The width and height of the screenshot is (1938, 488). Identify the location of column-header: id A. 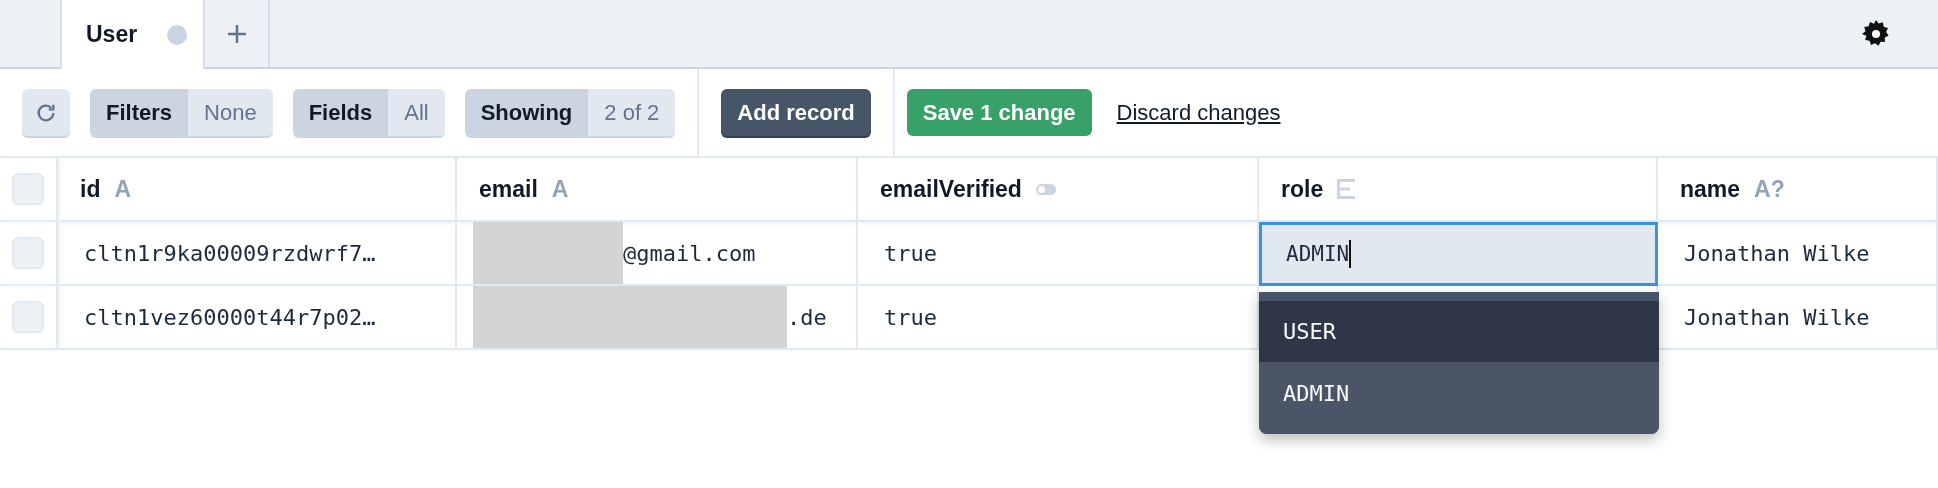
(257, 190).